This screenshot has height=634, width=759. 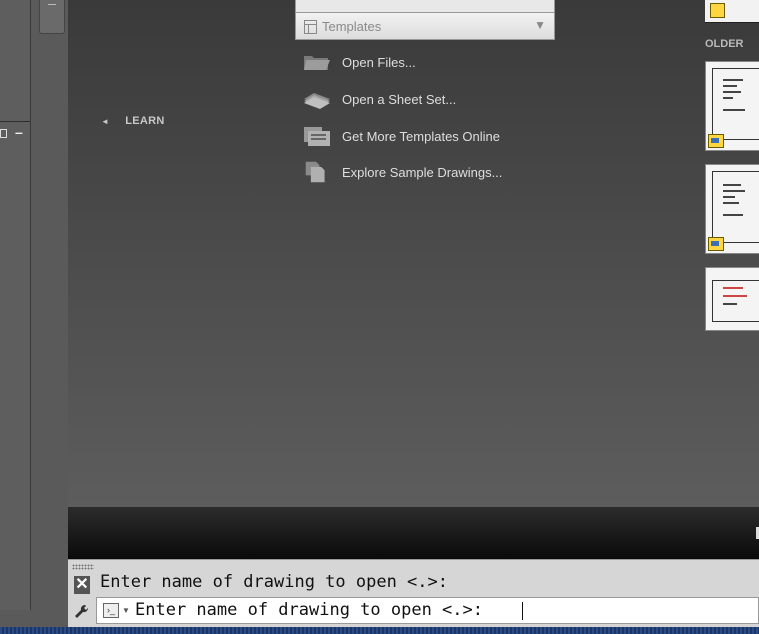 What do you see at coordinates (522, 611) in the screenshot?
I see `text-cursor` at bounding box center [522, 611].